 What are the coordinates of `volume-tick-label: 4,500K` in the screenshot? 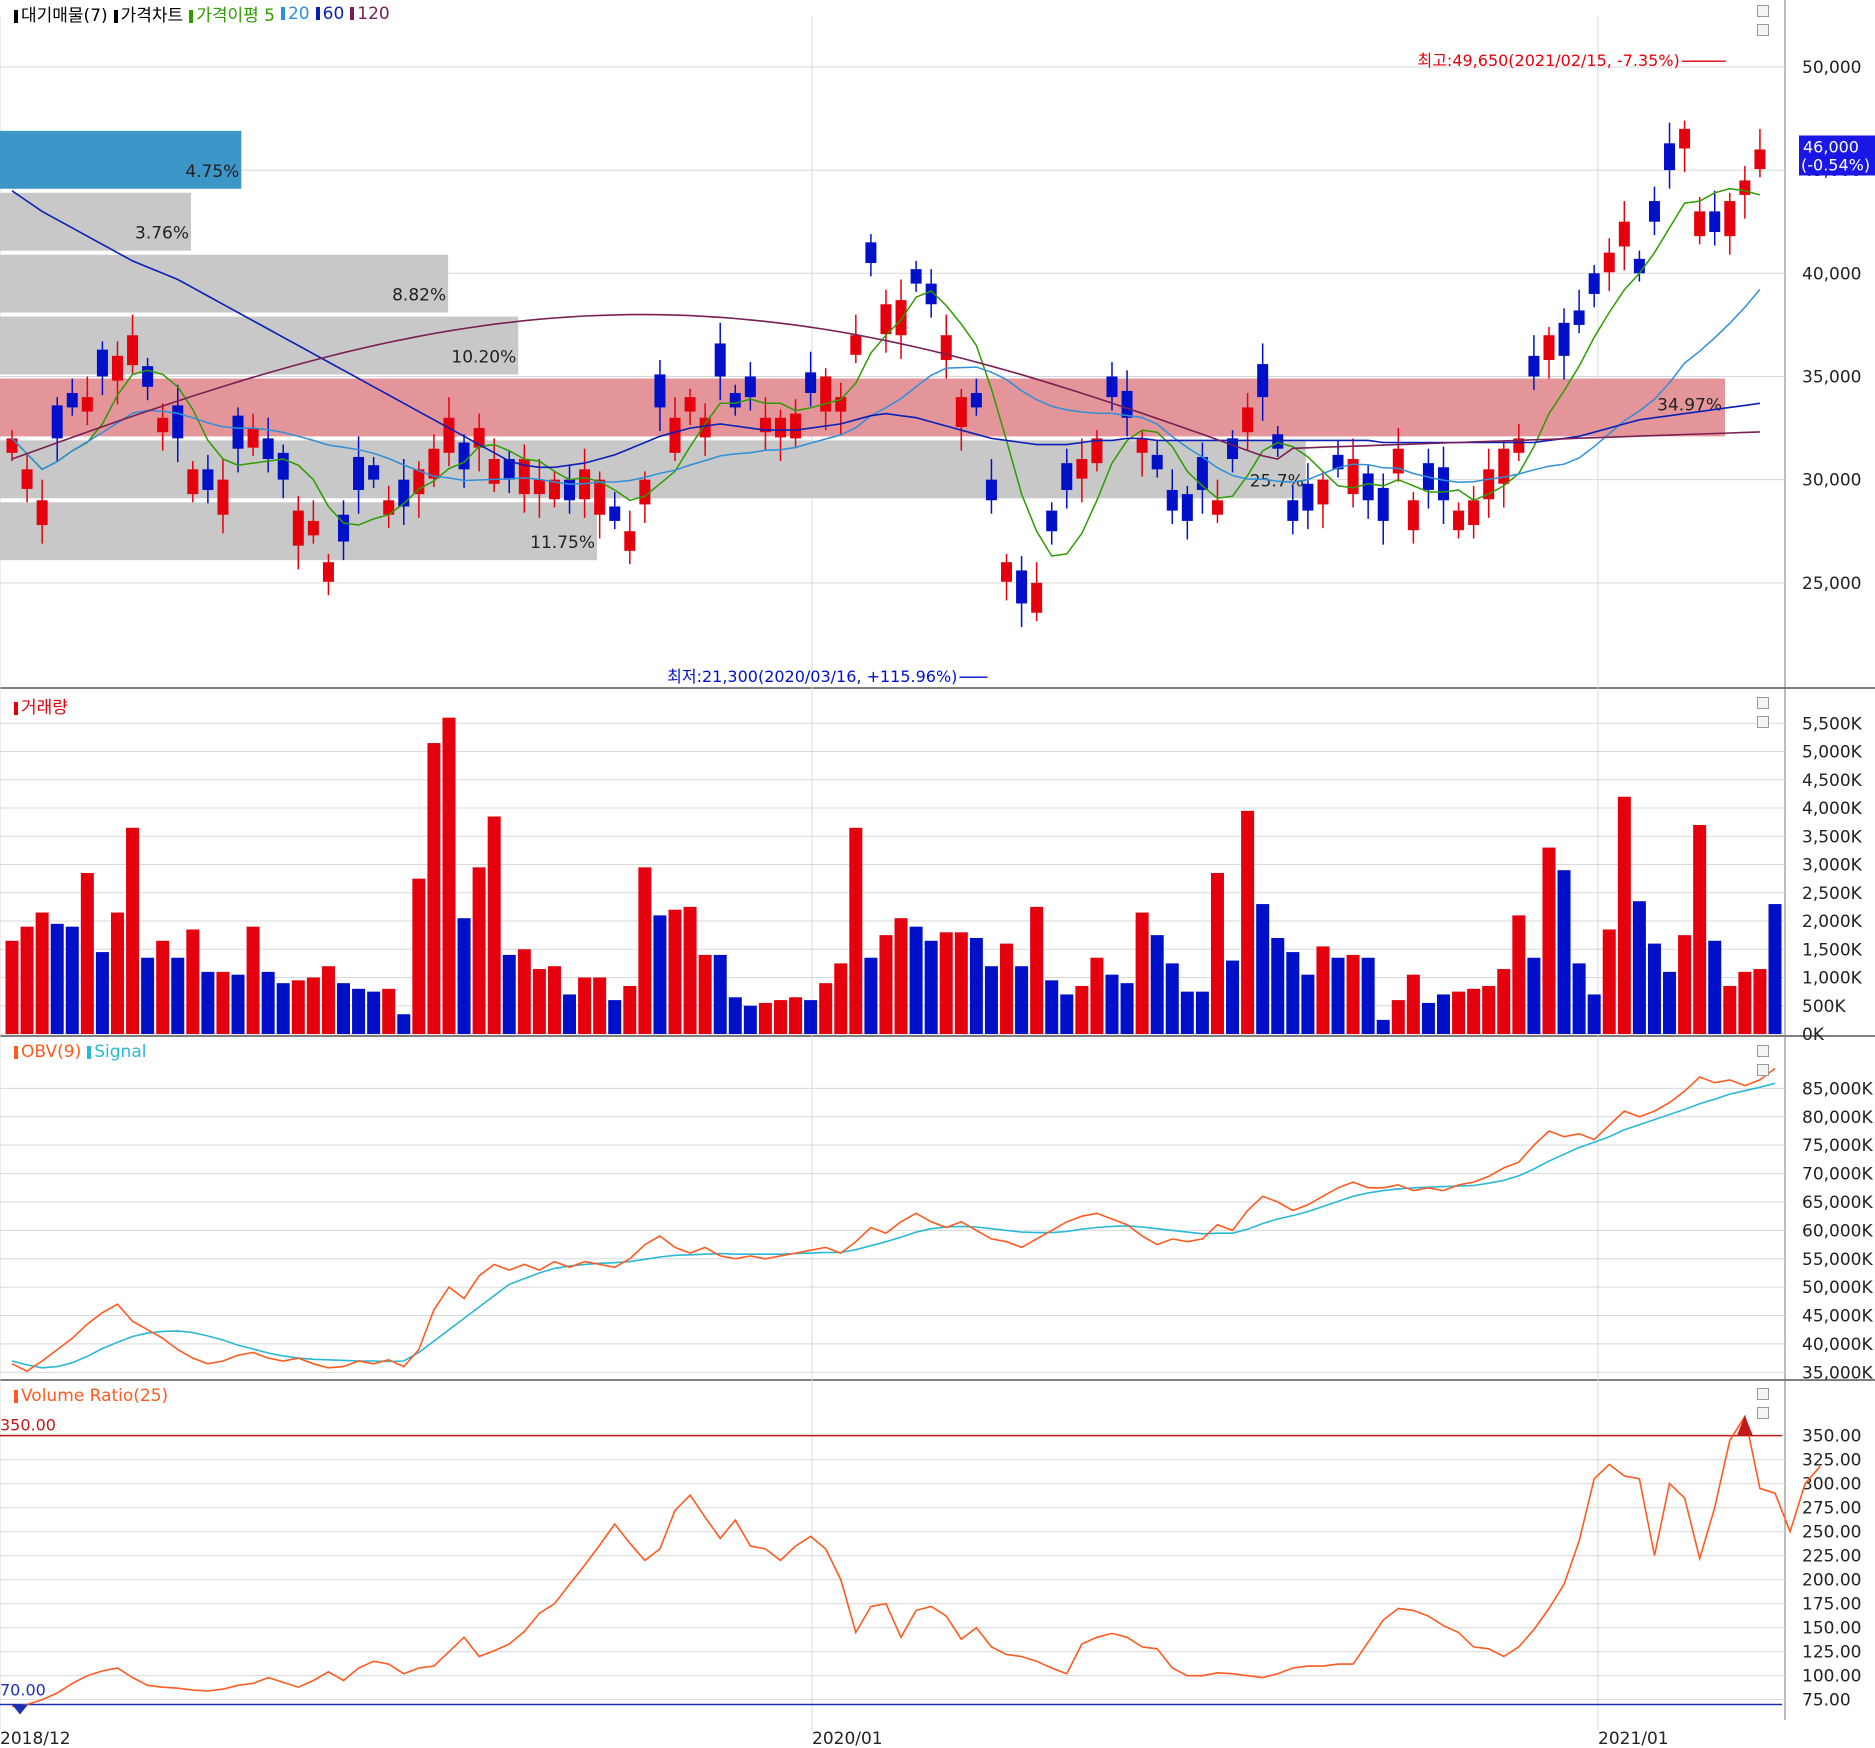 It's located at (1832, 781).